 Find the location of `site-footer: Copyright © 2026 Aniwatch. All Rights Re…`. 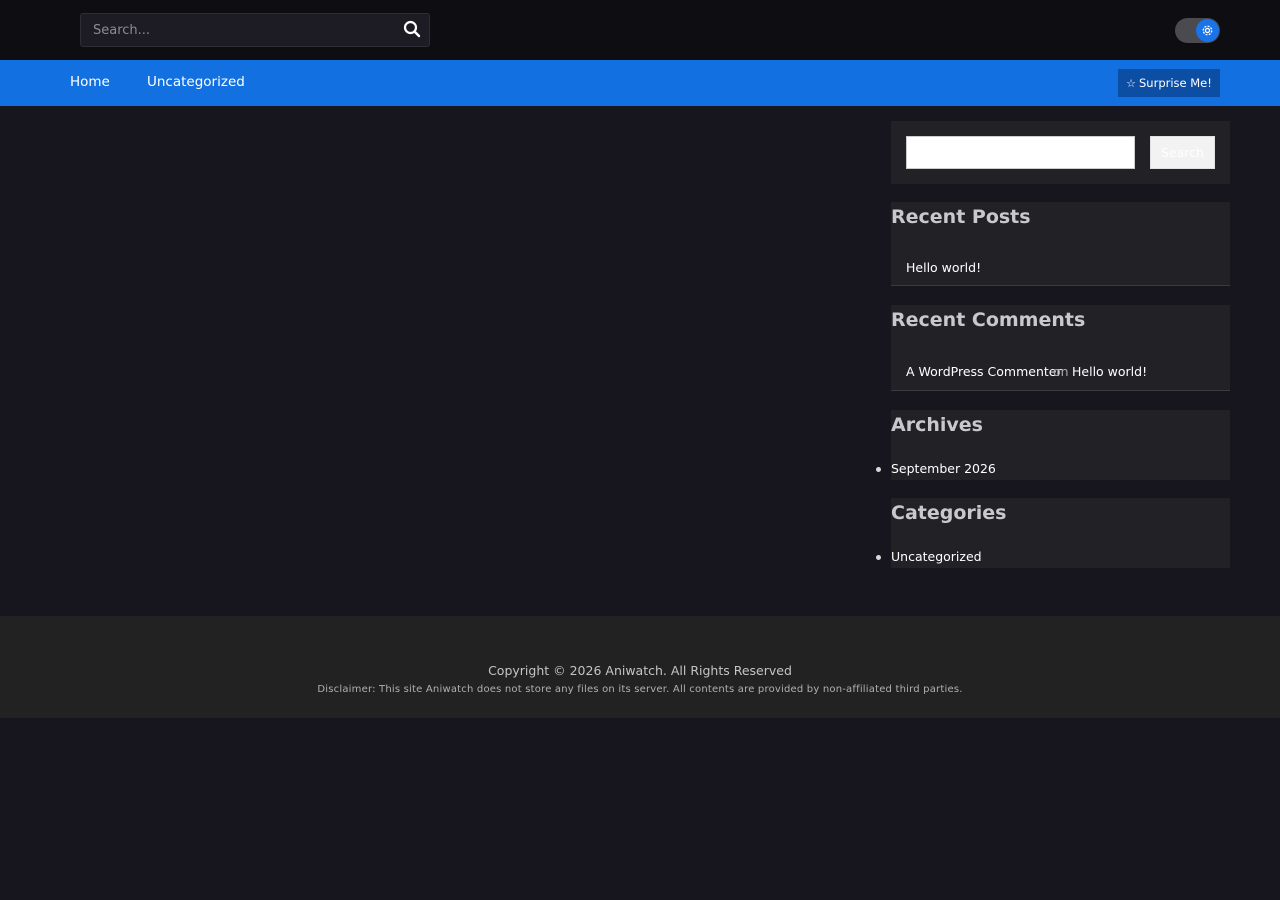

site-footer: Copyright © 2026 Aniwatch. All Rights Re… is located at coordinates (640, 667).